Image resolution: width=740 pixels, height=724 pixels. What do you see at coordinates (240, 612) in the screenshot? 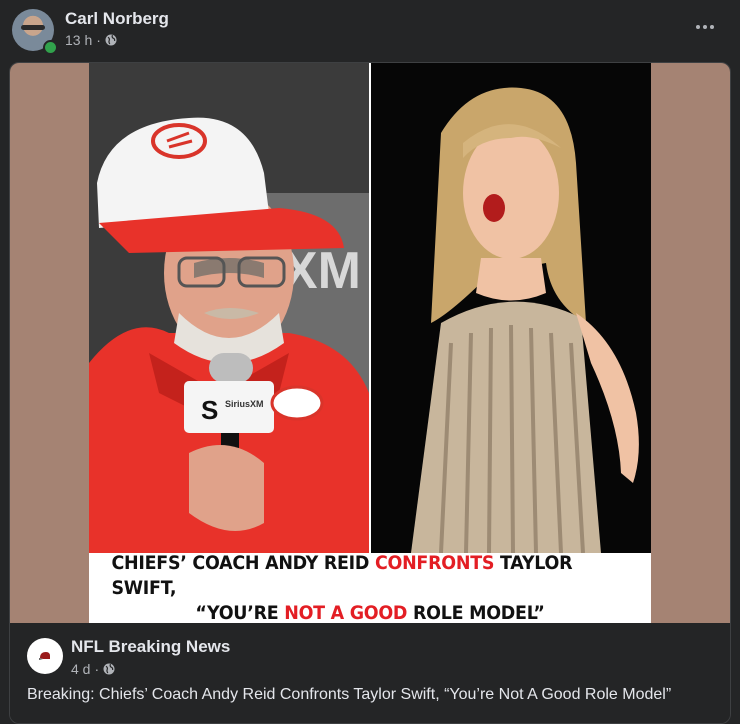
I see `caption-text: “YOU’RE` at bounding box center [240, 612].